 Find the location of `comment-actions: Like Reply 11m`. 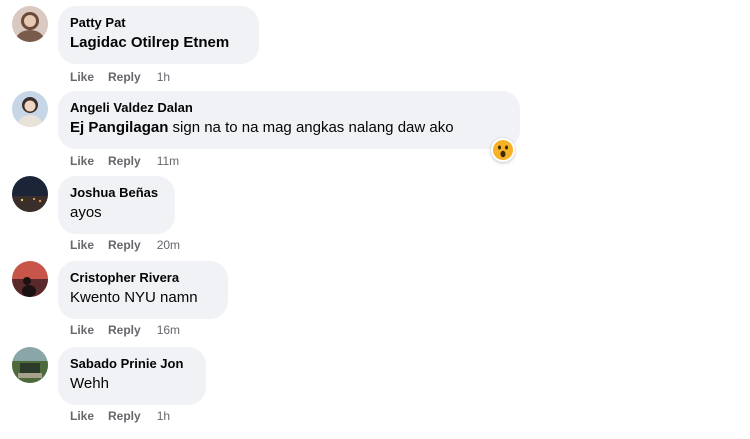

comment-actions: Like Reply 11m is located at coordinates (124, 161).